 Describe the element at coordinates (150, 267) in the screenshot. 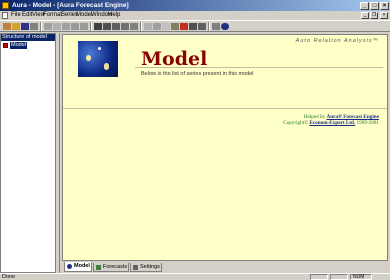

I see `tab-label: Settings` at that location.